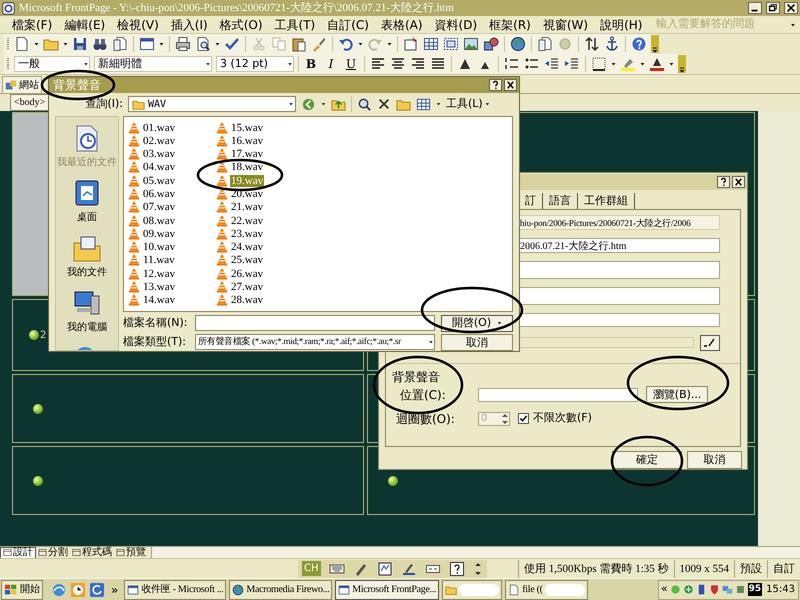 Image resolution: width=800 pixels, height=600 pixels. What do you see at coordinates (92, 552) in the screenshot?
I see `view-tab: 程式碼` at bounding box center [92, 552].